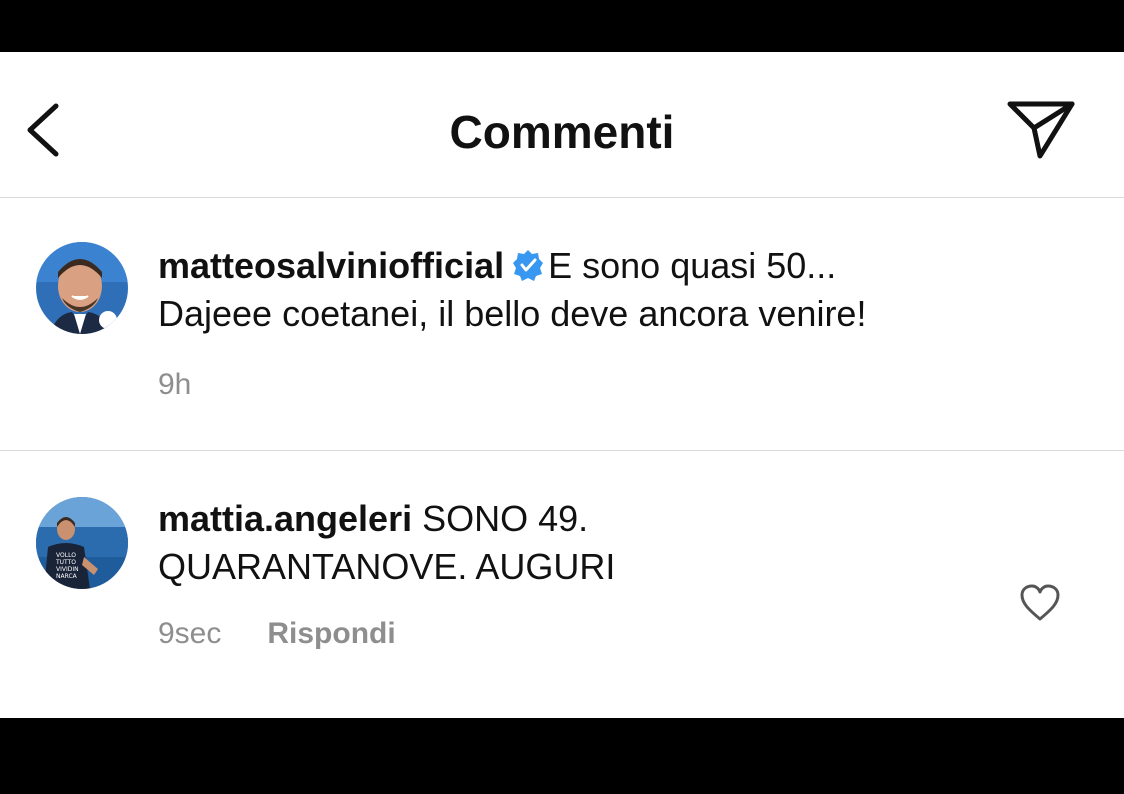 This screenshot has width=1124, height=794. What do you see at coordinates (562, 132) in the screenshot?
I see `page-title: Commenti` at bounding box center [562, 132].